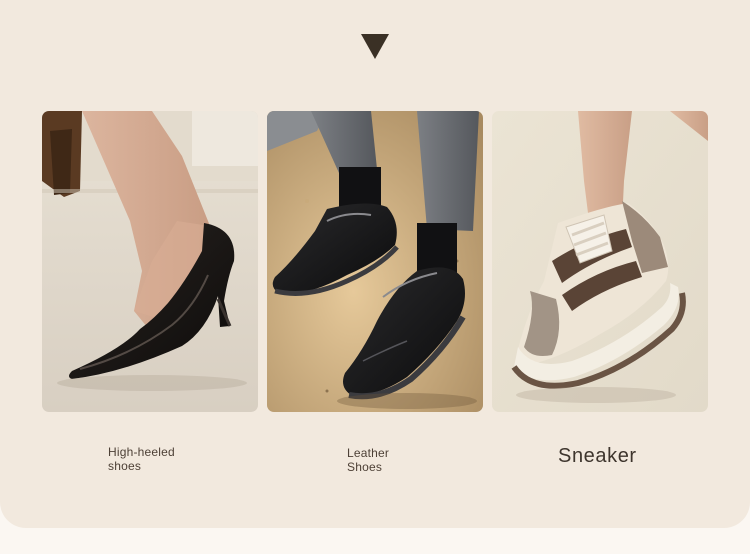 The height and width of the screenshot is (554, 750). Describe the element at coordinates (375, 46) in the screenshot. I see `triangle-down-icon` at that location.